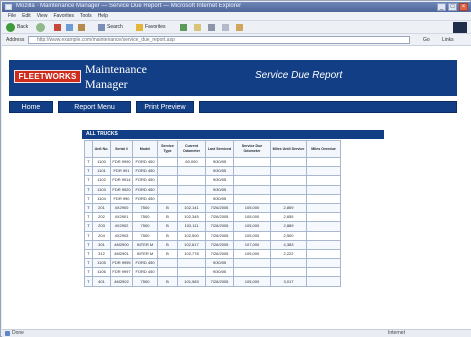 This screenshot has width=471, height=337. Describe the element at coordinates (121, 149) in the screenshot. I see `column-header: Serial #` at that location.